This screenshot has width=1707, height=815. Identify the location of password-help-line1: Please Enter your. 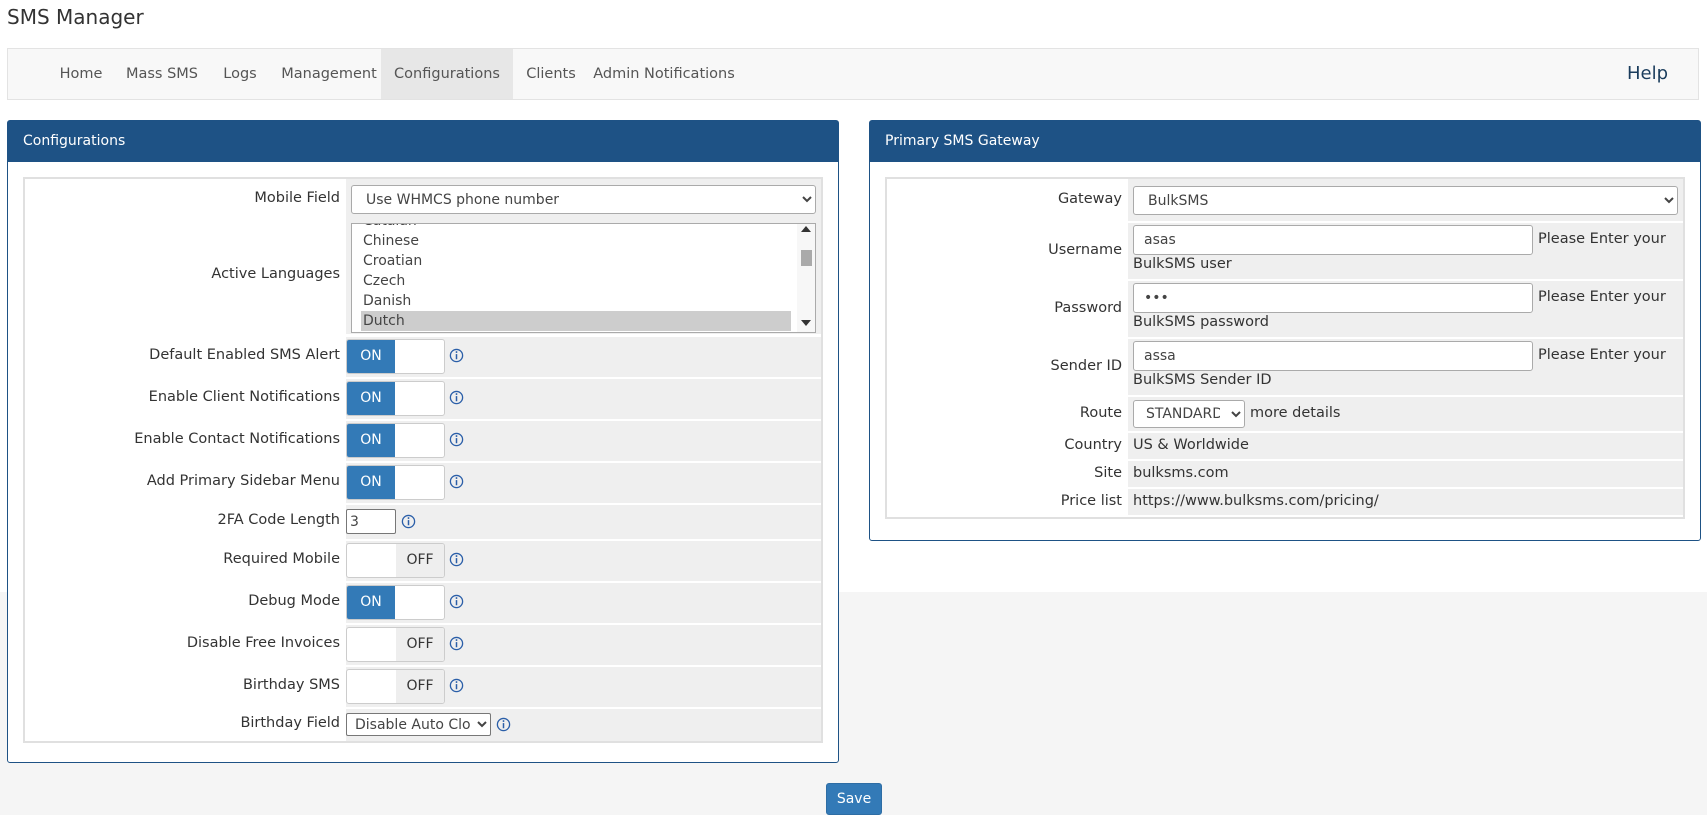
(1602, 297).